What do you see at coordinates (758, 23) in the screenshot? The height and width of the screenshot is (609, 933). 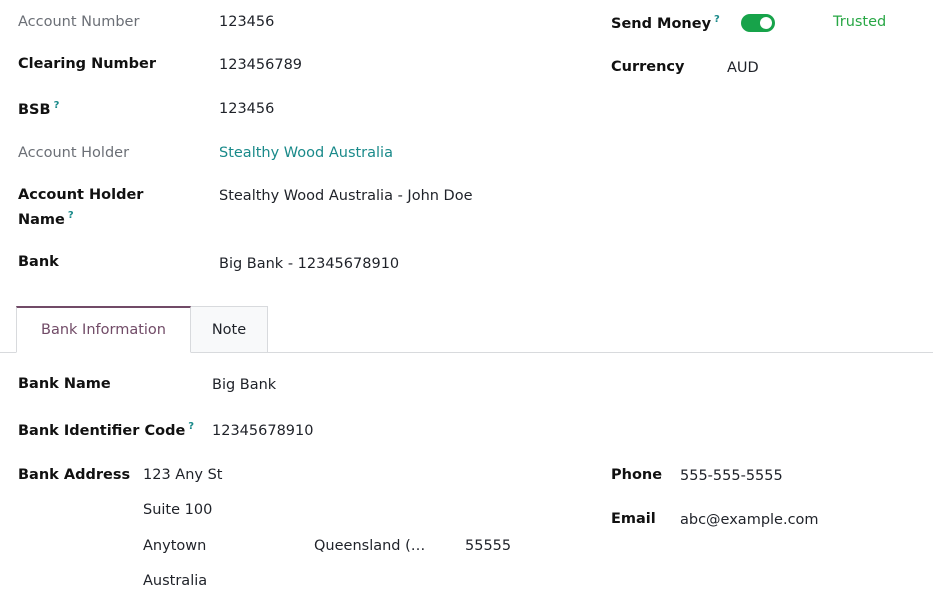 I see `send-money-toggle` at bounding box center [758, 23].